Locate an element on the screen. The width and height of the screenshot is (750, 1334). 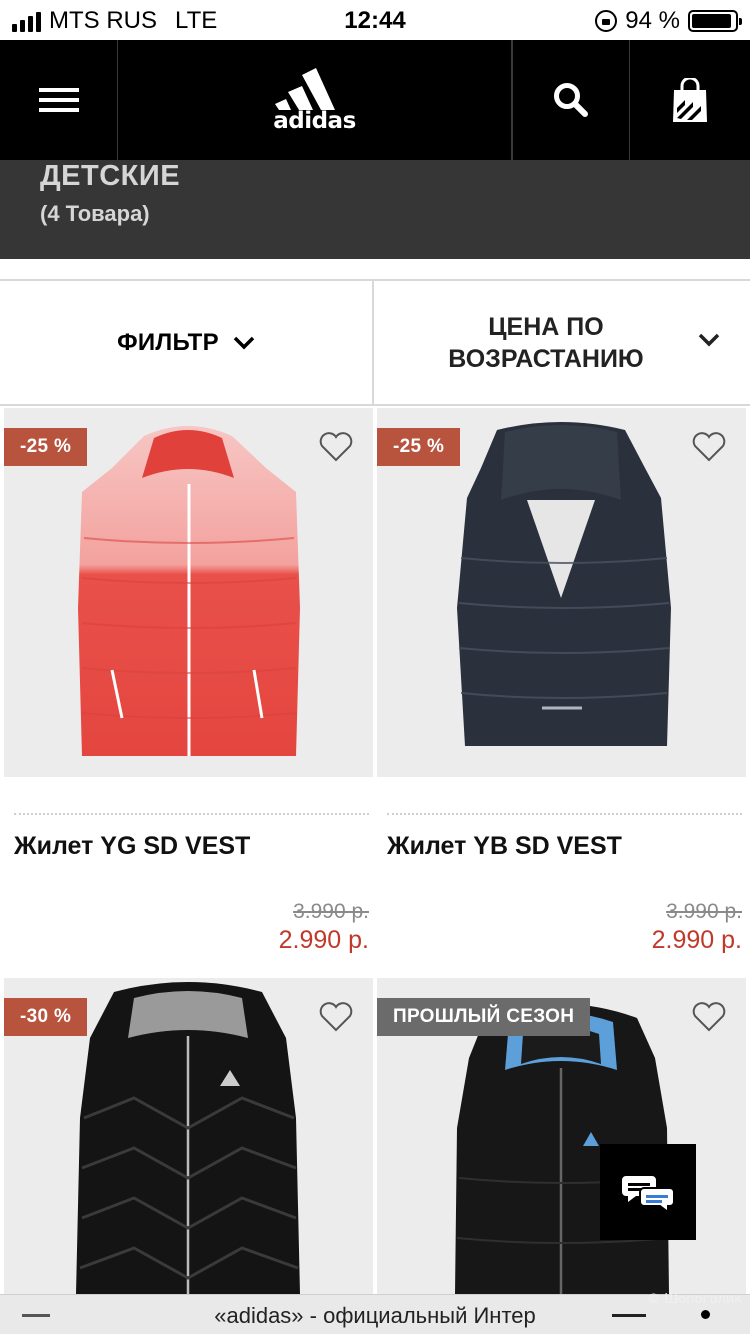
season-badge: ПРОШЛЫЙ СЕЗОН is located at coordinates (484, 1017).